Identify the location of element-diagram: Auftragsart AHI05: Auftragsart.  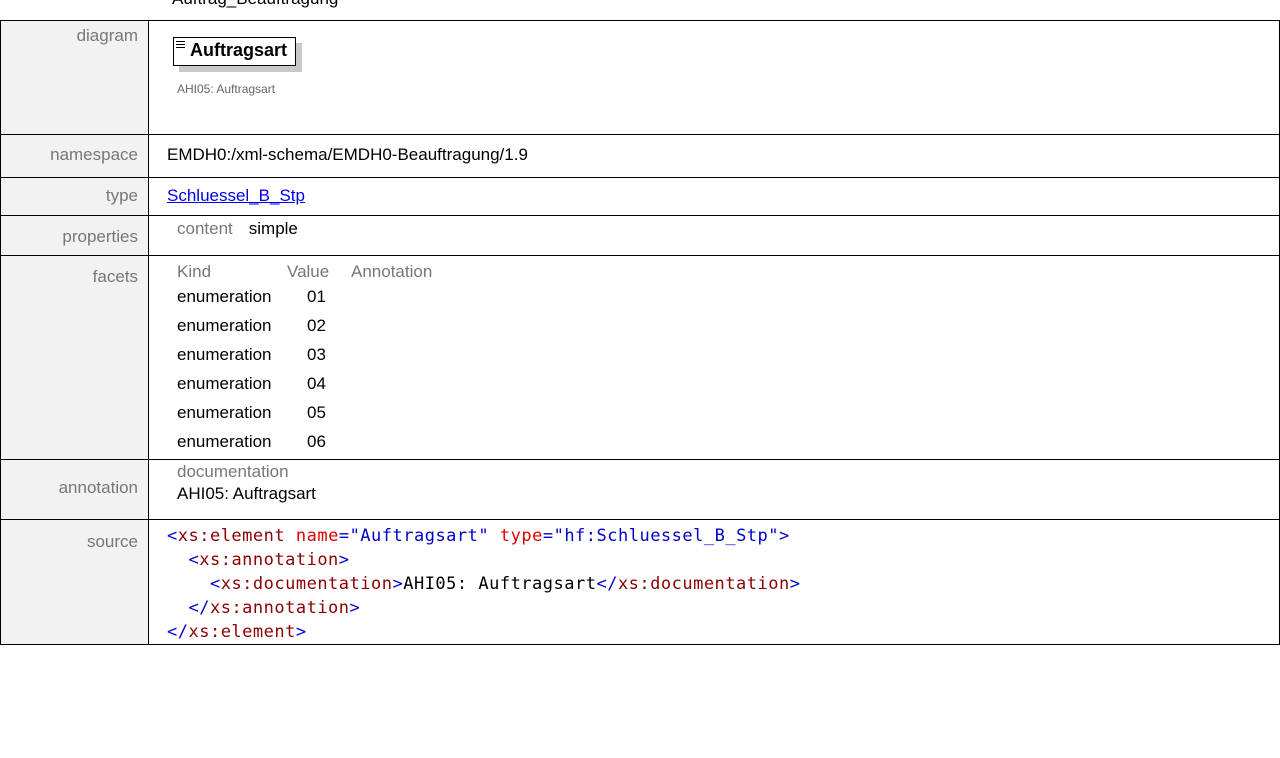
(235, 66).